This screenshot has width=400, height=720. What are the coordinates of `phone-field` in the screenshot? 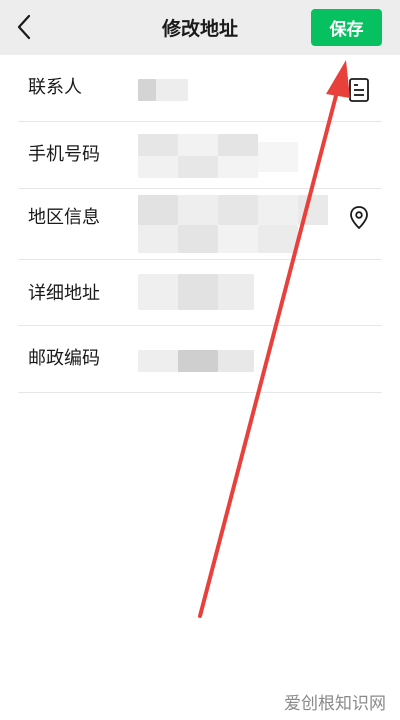 It's located at (230, 155).